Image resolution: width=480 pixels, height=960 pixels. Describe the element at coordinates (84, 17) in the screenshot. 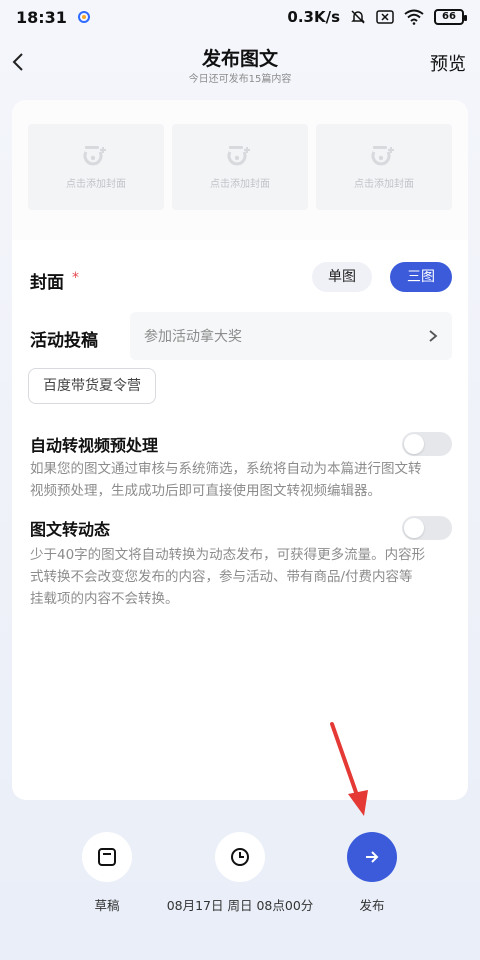

I see `app-notification-icon` at that location.